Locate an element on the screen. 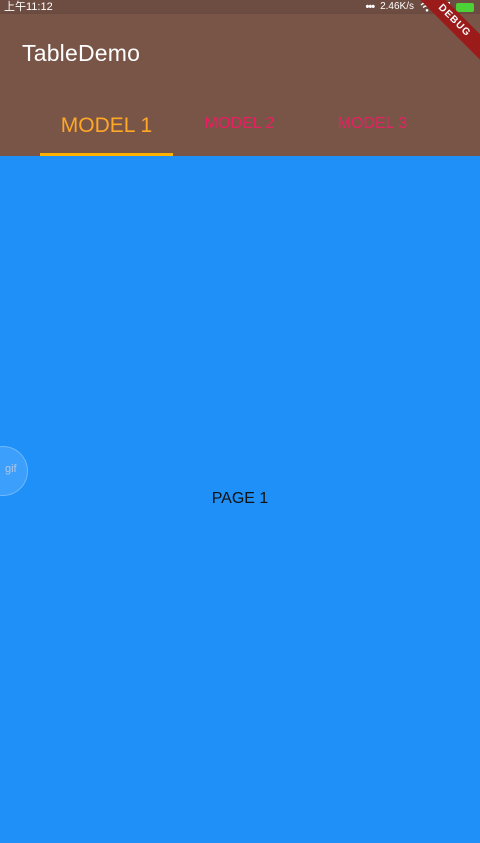 This screenshot has width=480, height=843. tab-bar: MODEL 1 MODEL 2 MODEL 3 is located at coordinates (240, 129).